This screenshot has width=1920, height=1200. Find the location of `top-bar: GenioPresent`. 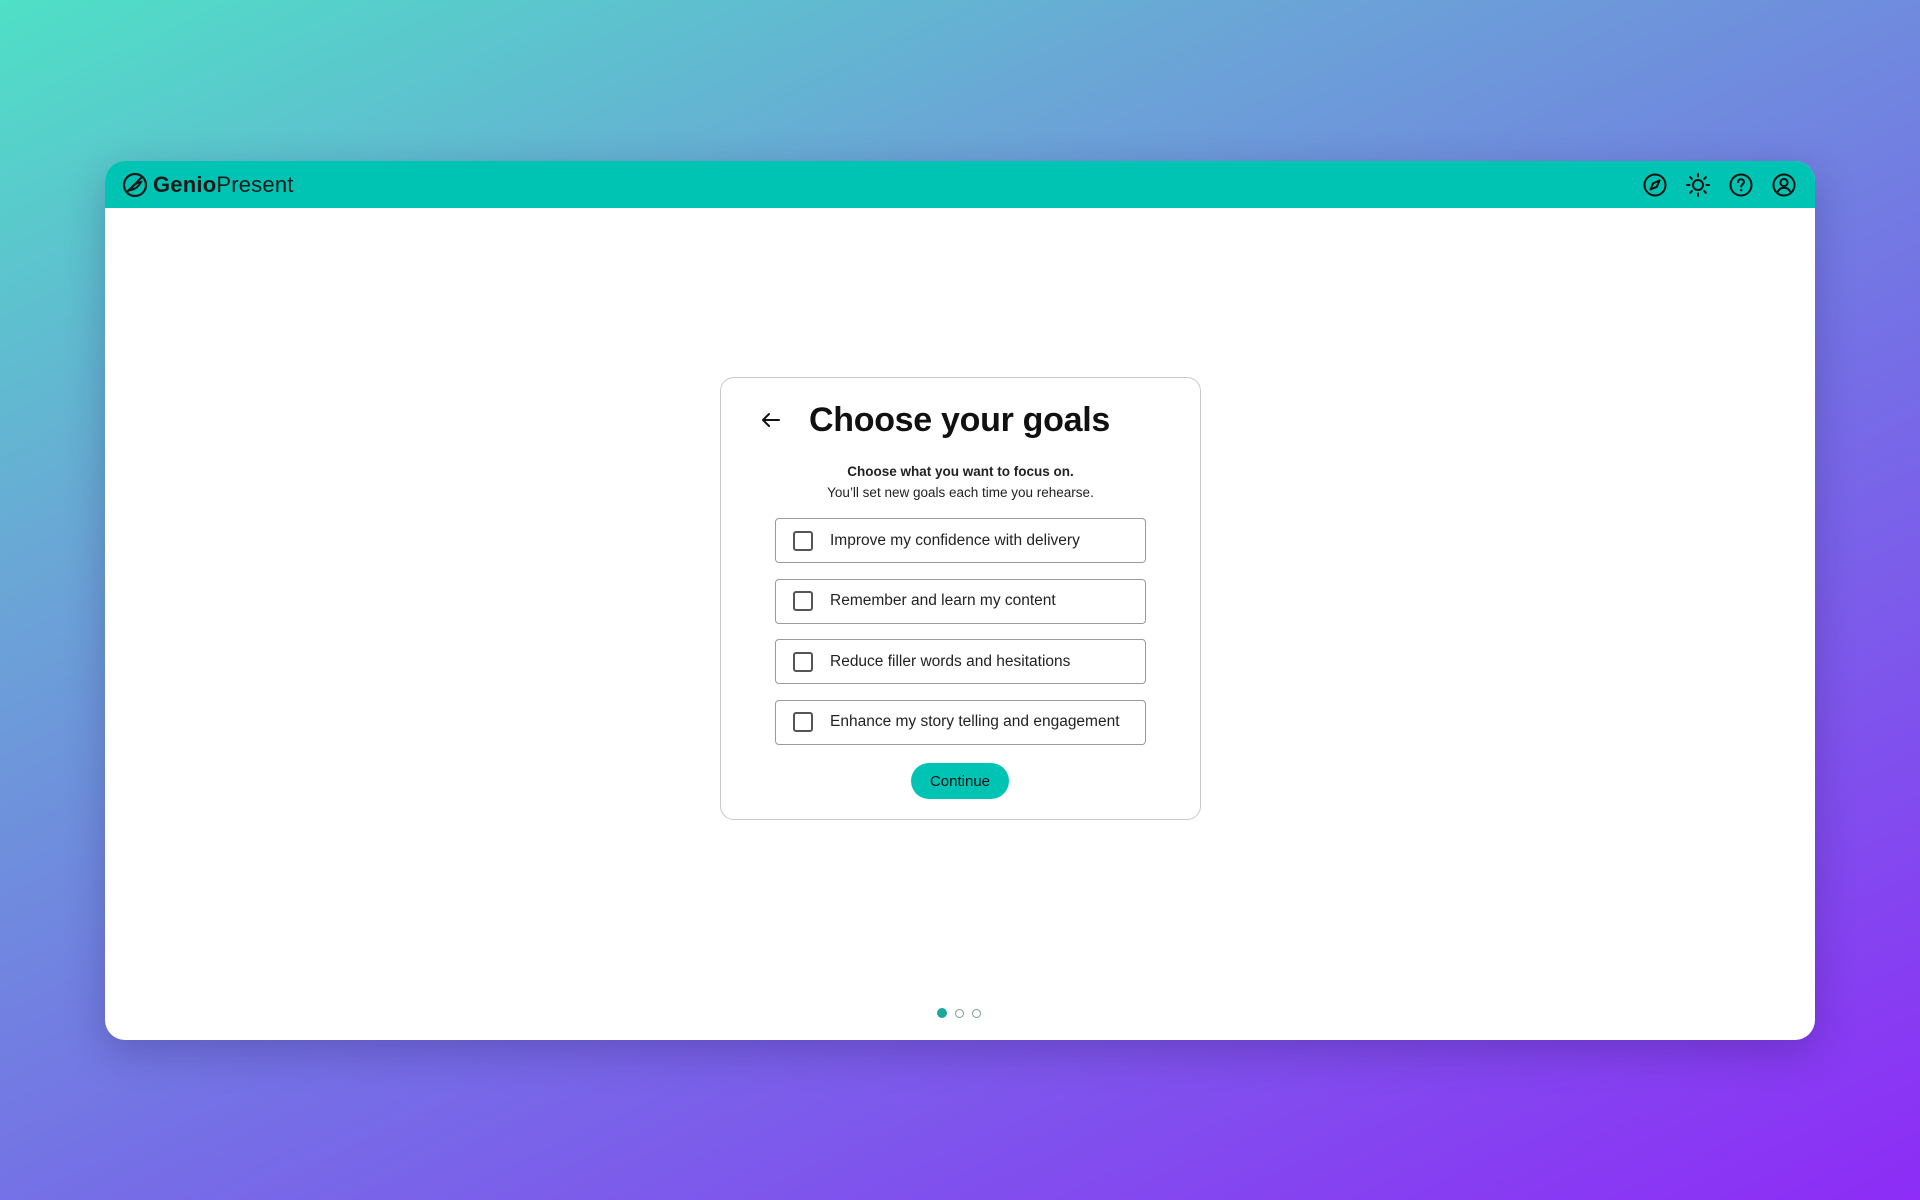

top-bar: GenioPresent is located at coordinates (960, 184).